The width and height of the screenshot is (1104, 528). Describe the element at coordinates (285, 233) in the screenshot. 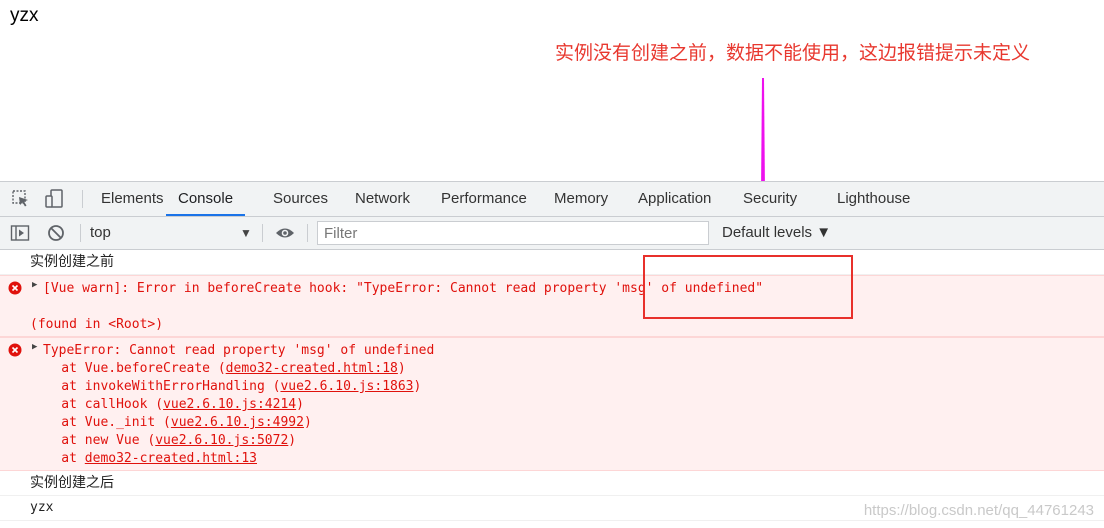

I see `live-expression-eye-icon` at that location.